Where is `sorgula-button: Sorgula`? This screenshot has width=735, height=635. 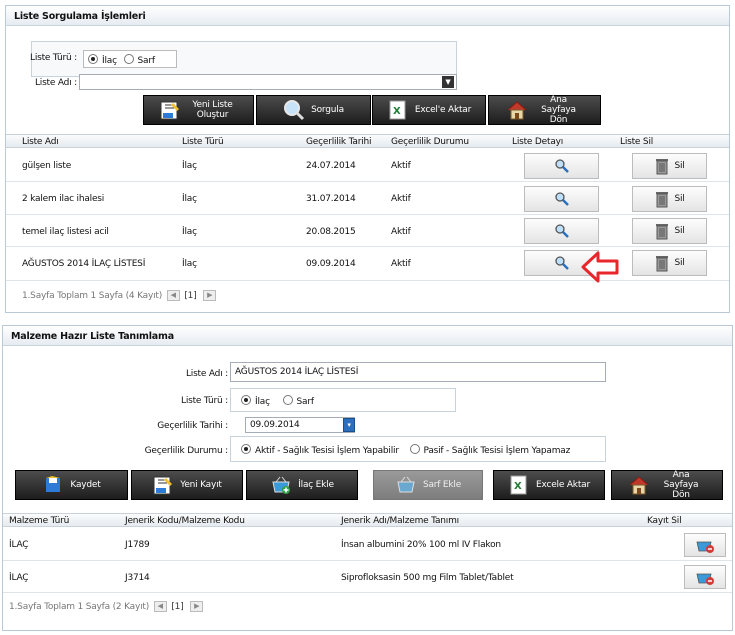 sorgula-button: Sorgula is located at coordinates (313, 110).